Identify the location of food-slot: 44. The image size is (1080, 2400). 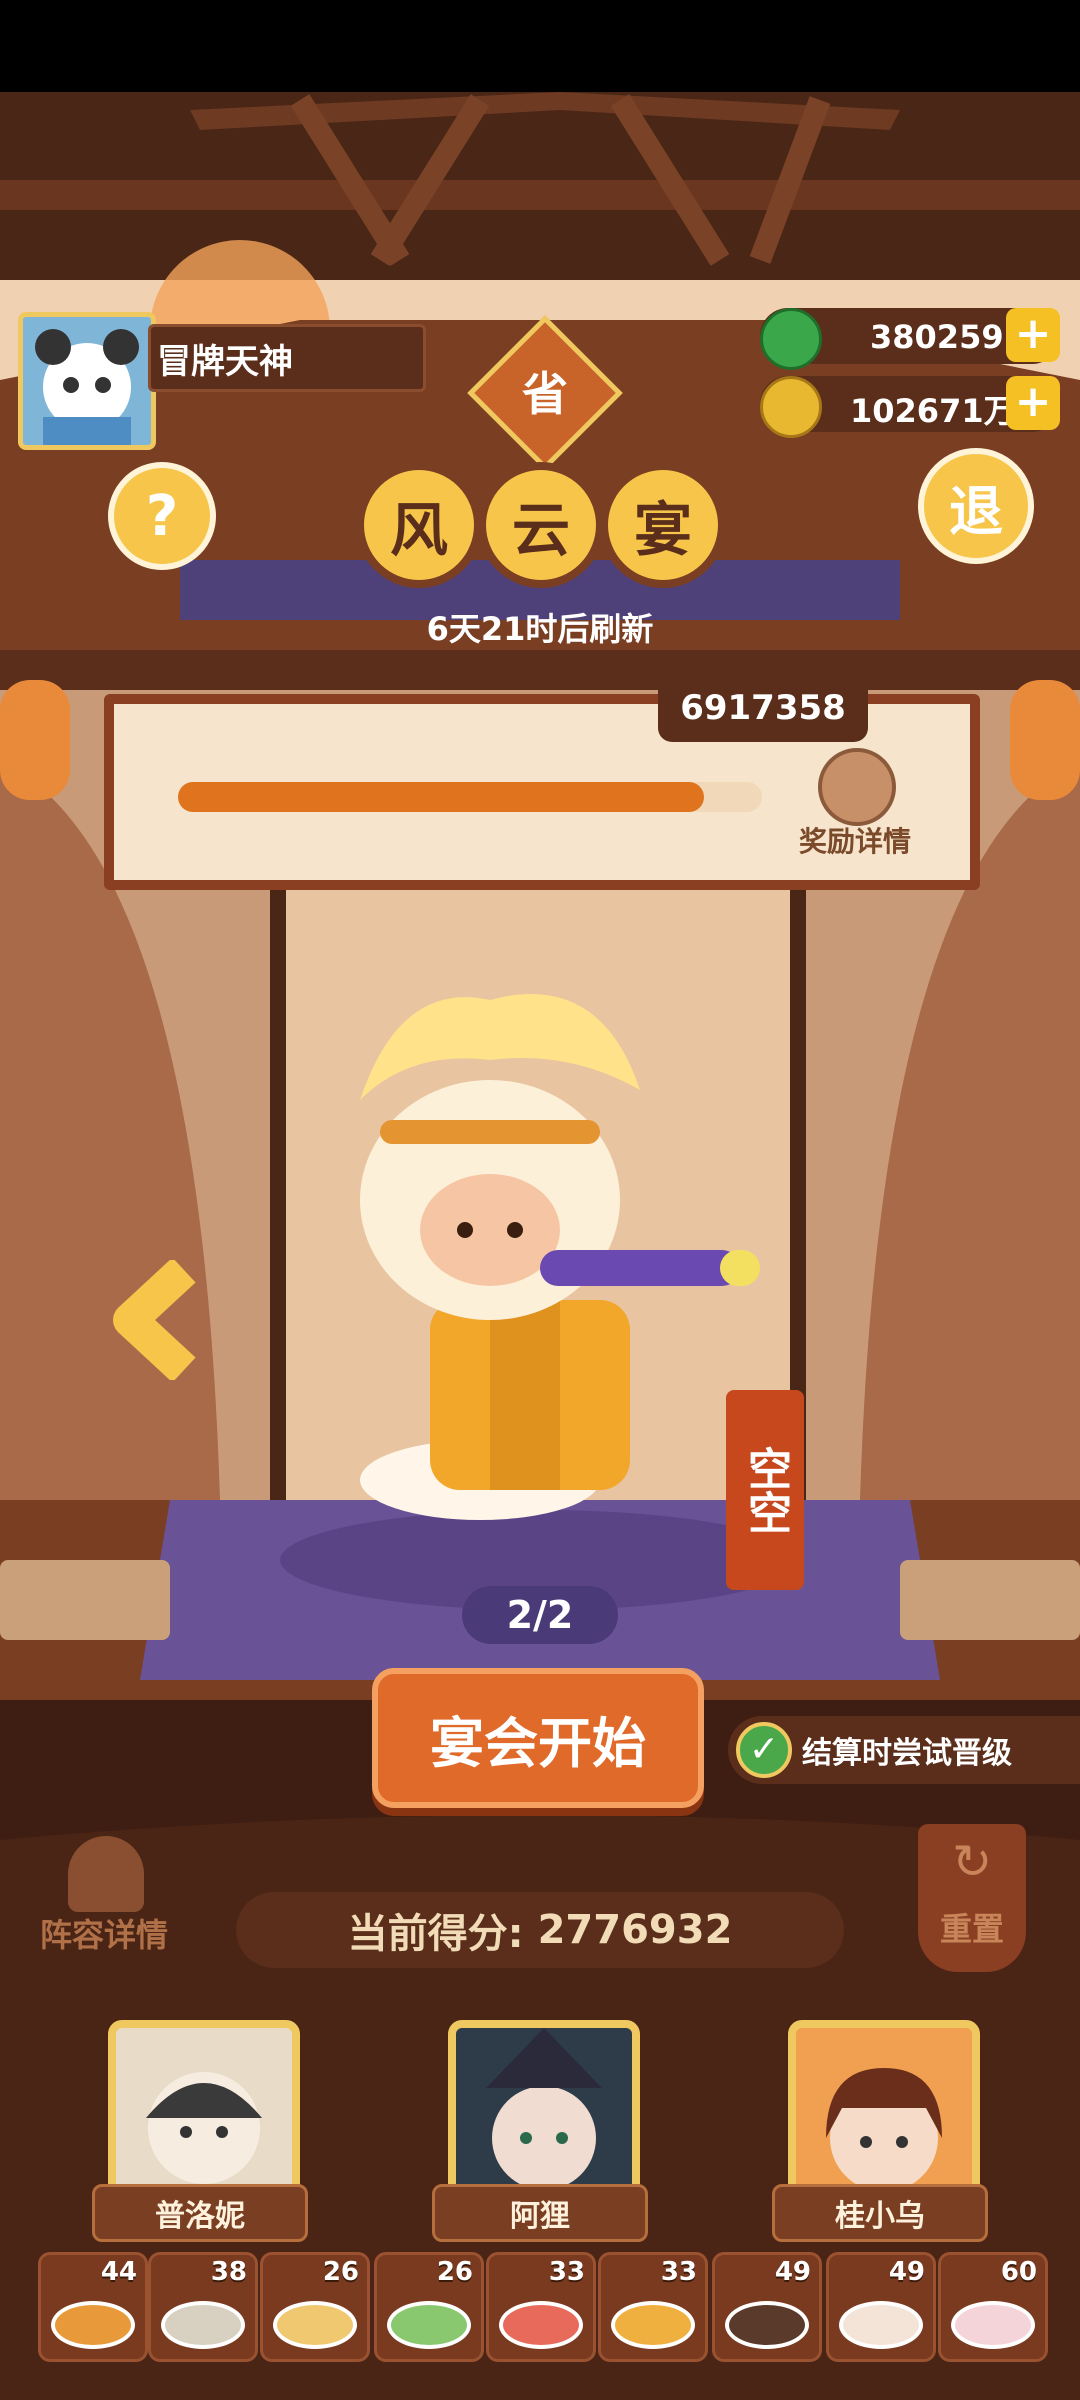
(93, 2307).